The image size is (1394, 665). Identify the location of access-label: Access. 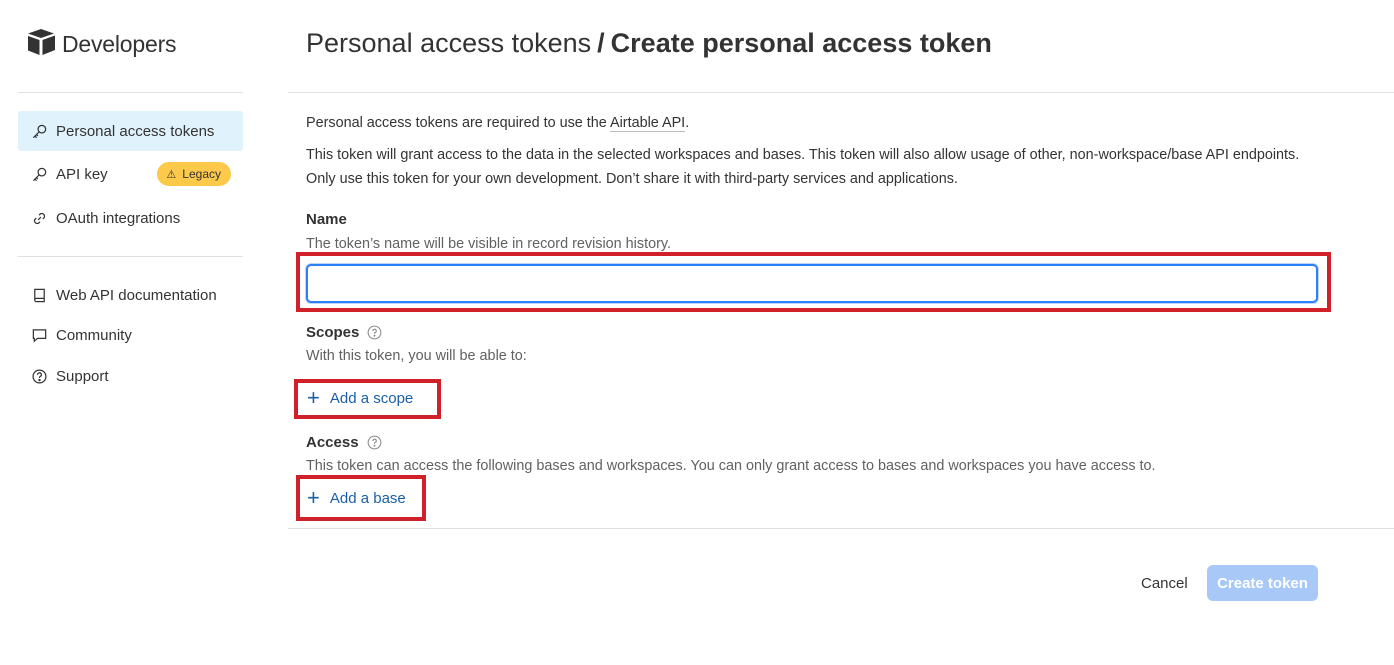
(344, 442).